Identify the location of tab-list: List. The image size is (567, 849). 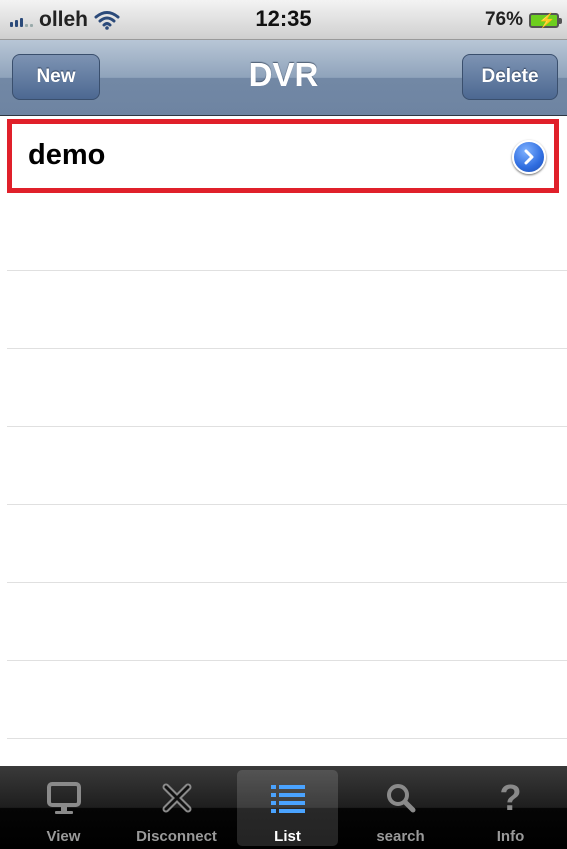
(287, 807).